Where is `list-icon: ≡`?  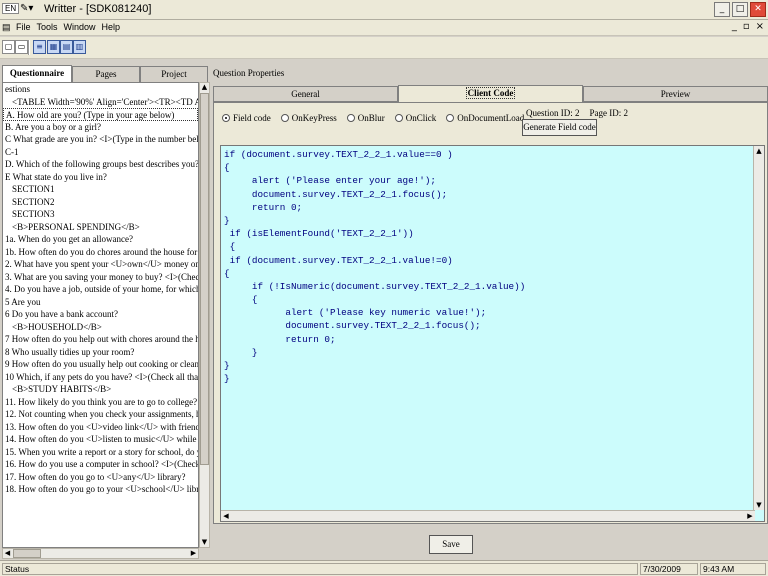 list-icon: ≡ is located at coordinates (39, 47).